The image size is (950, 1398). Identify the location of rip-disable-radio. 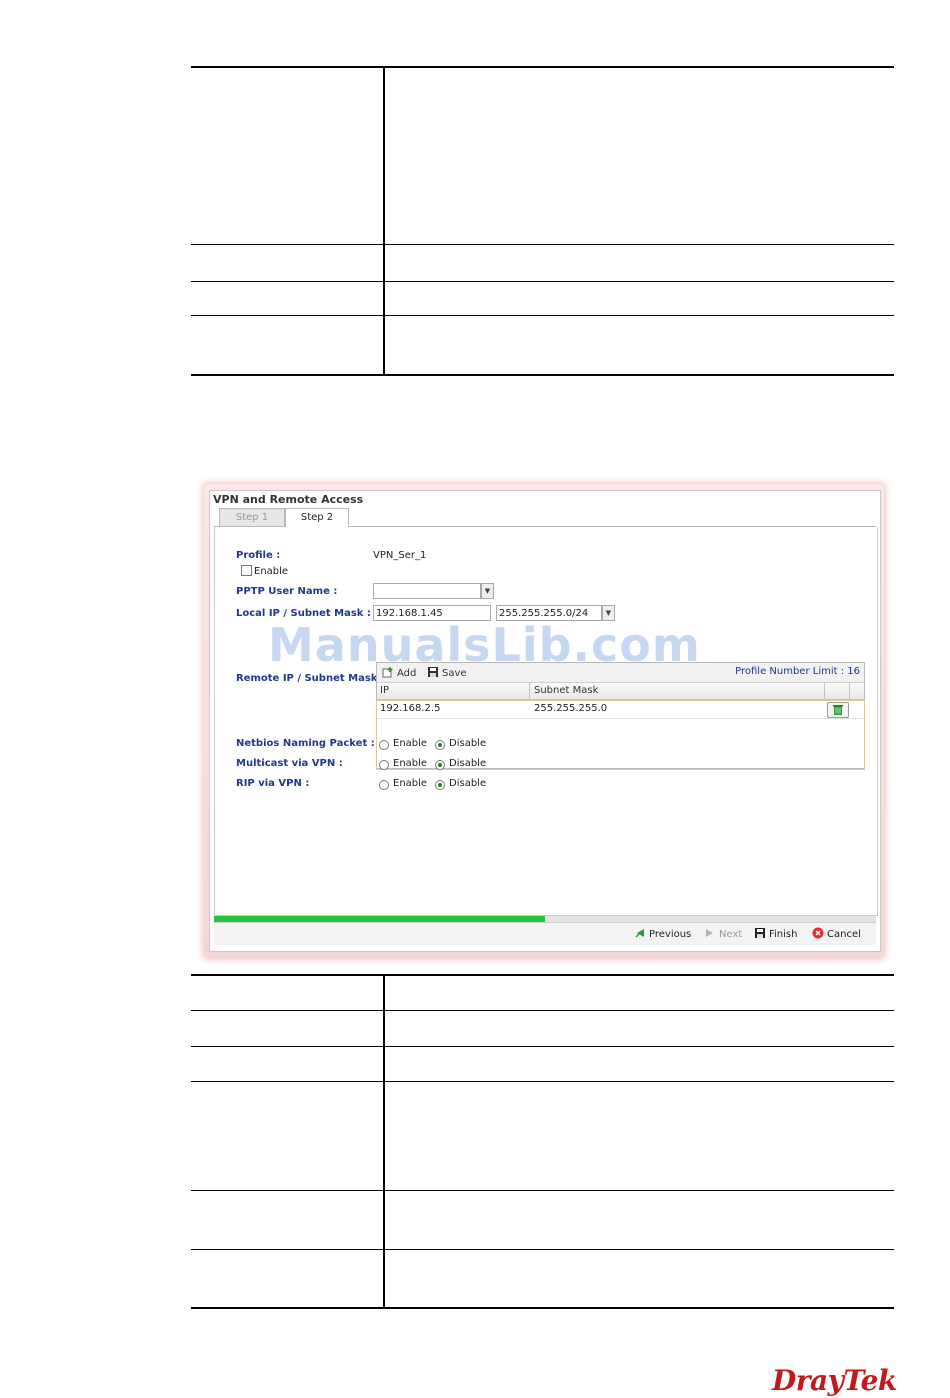
(440, 785).